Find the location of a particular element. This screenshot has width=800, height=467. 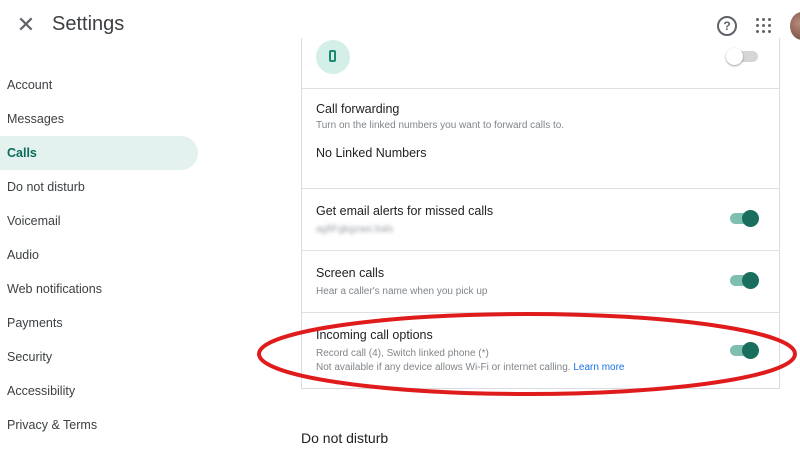

phone-icon is located at coordinates (333, 57).